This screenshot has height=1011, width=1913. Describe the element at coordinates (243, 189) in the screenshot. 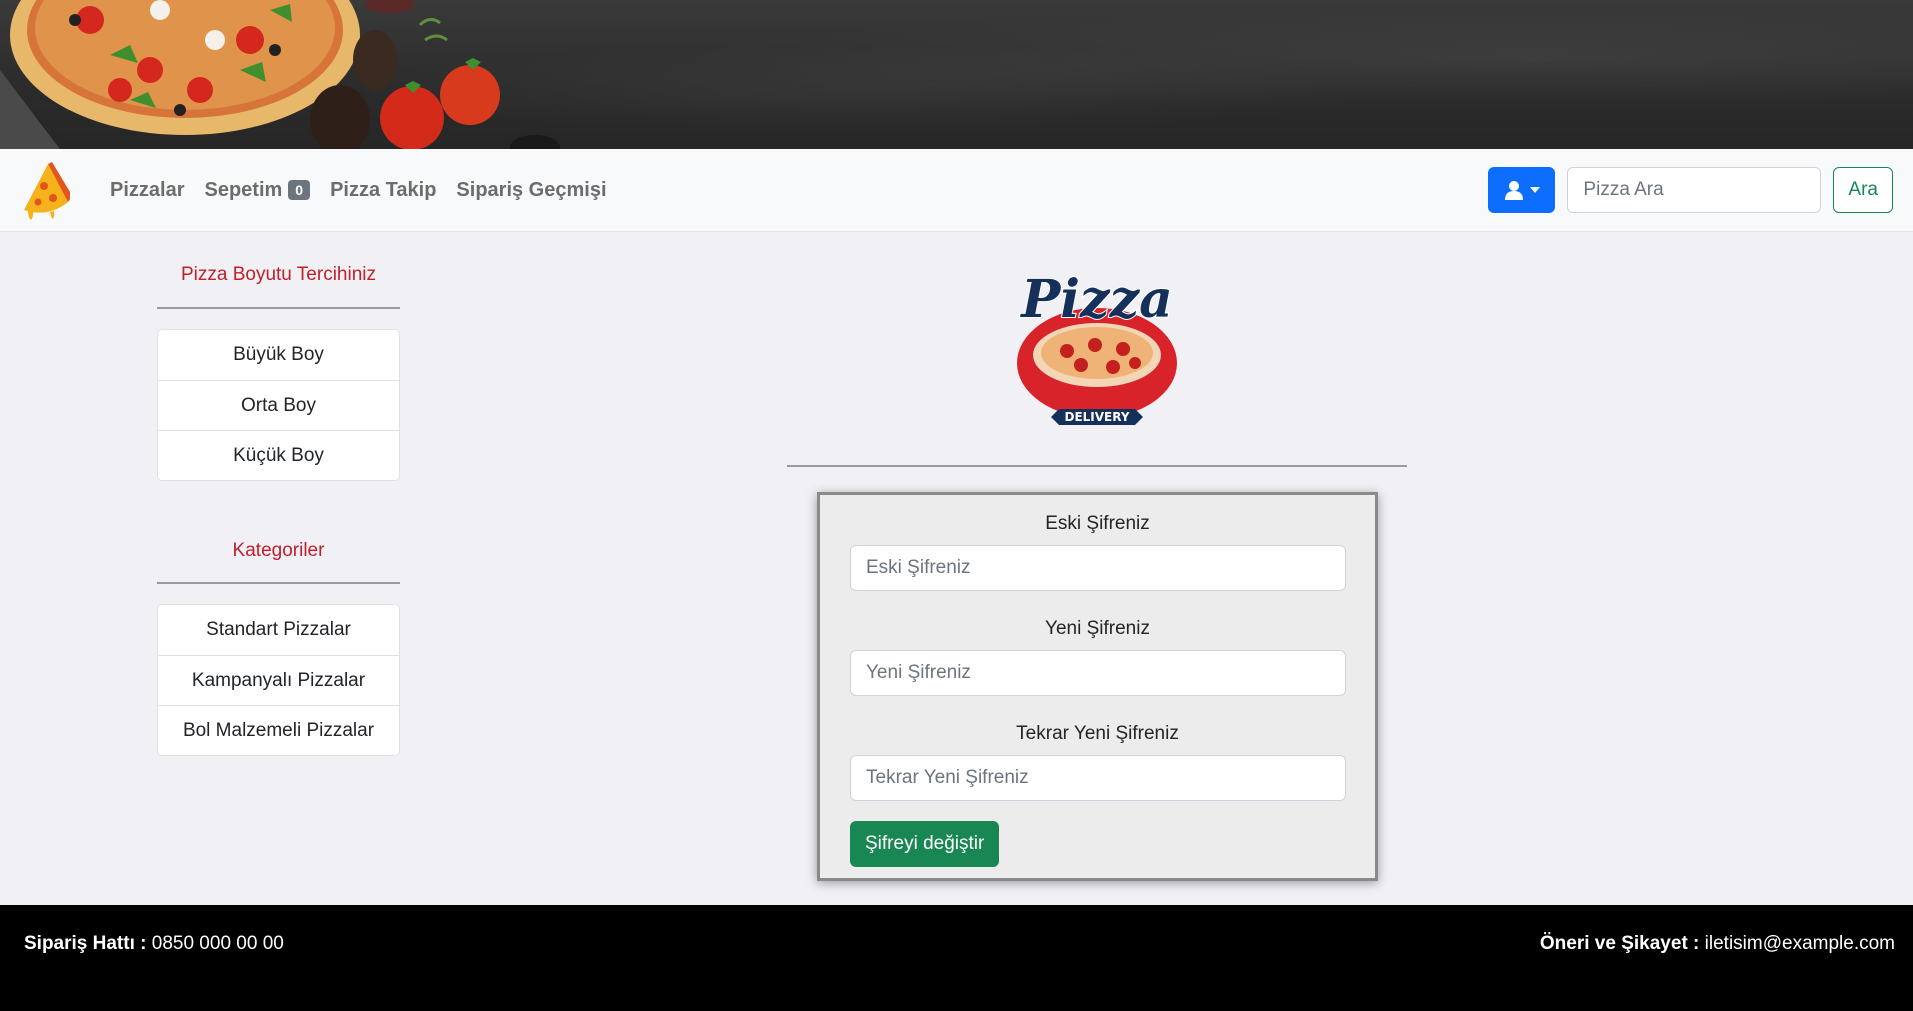

I see `nav-link-sepetim-label: Sepetim` at that location.